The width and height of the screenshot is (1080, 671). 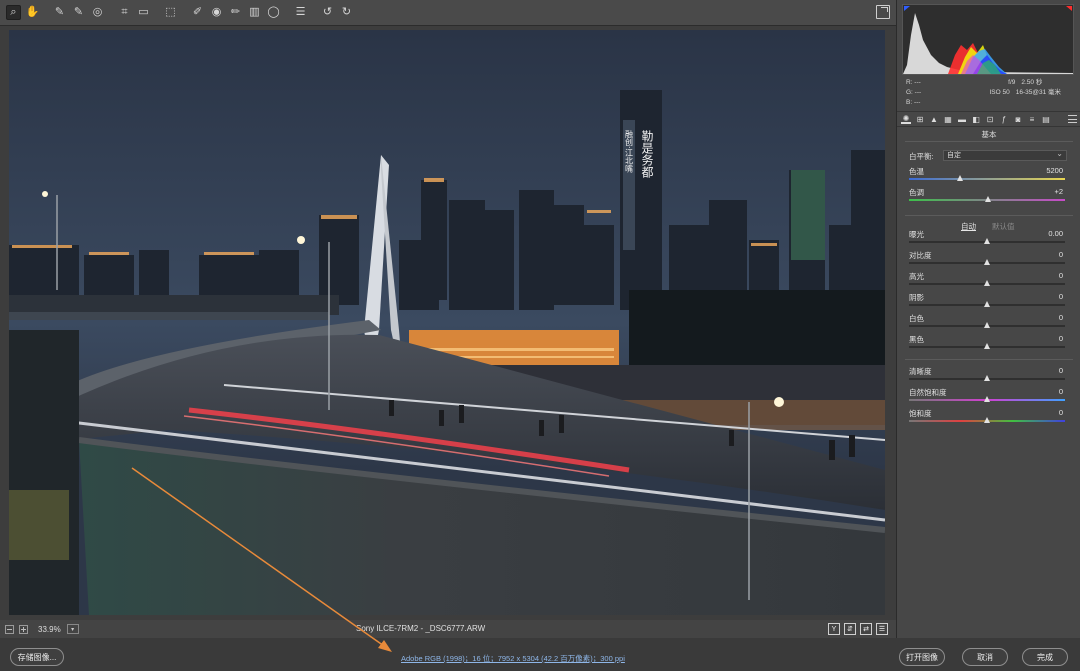 I want to click on blacks-slider: 黑色 0, so click(x=987, y=344).